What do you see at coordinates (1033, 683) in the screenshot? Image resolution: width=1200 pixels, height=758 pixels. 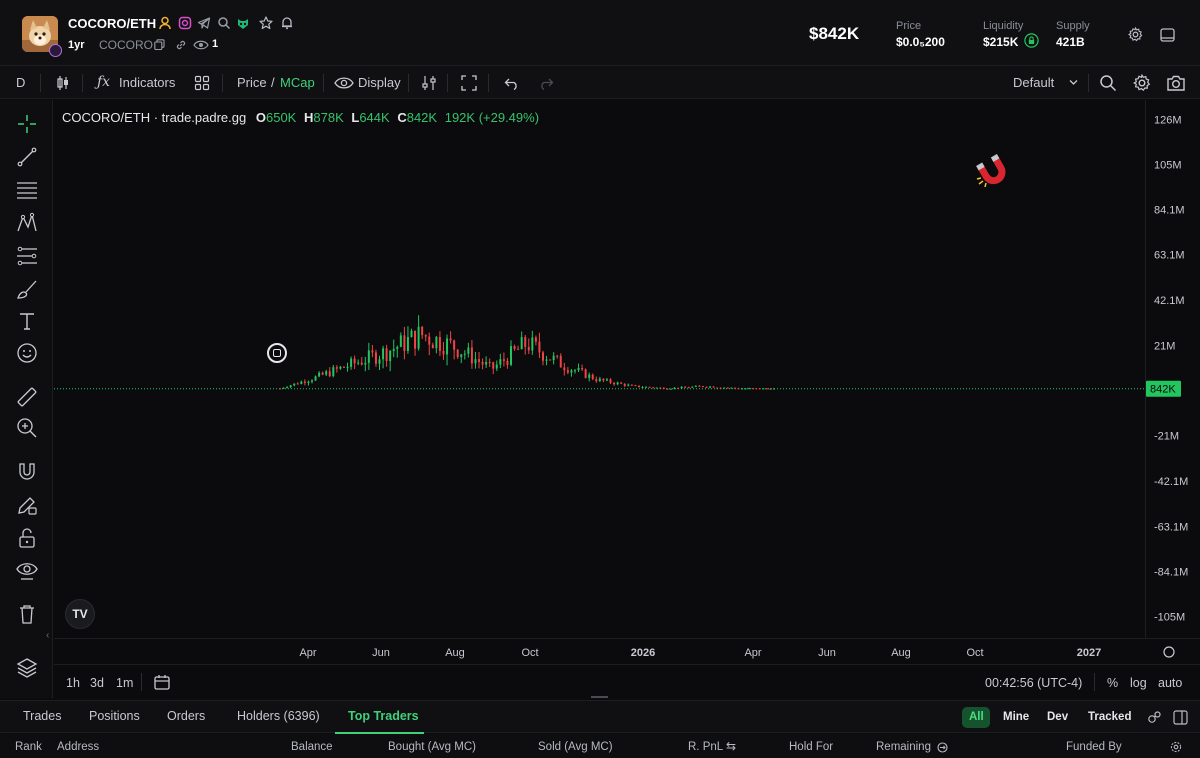 I see `clock-timezone: 00:42:56 (UTC-4)` at bounding box center [1033, 683].